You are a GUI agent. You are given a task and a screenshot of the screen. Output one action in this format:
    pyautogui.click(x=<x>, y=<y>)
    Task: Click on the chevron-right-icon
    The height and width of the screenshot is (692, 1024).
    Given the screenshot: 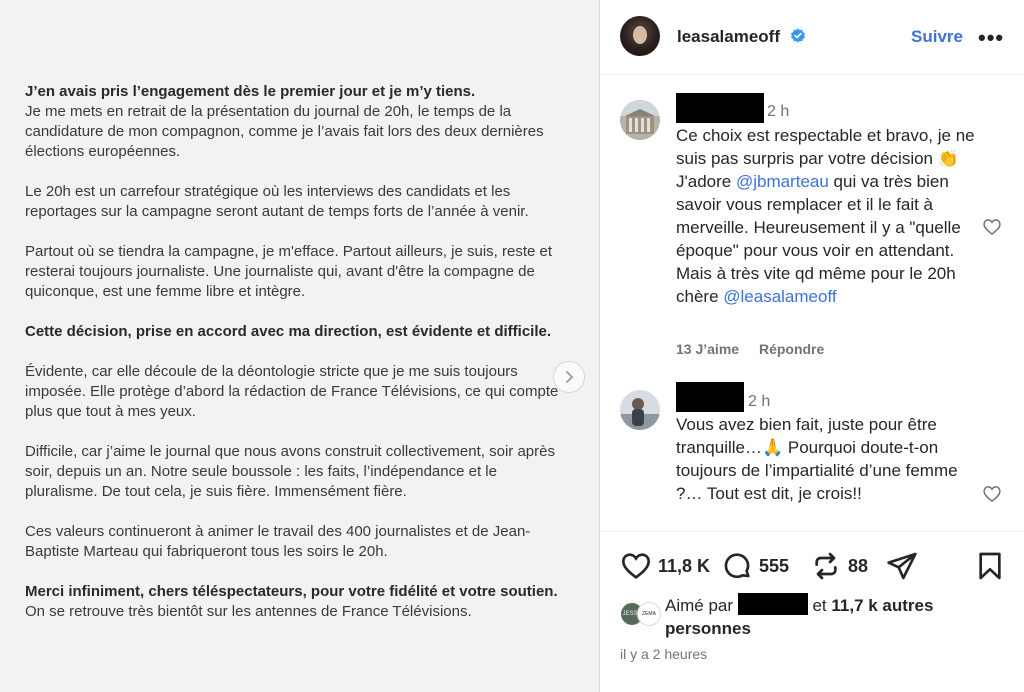 What is the action you would take?
    pyautogui.click(x=569, y=377)
    